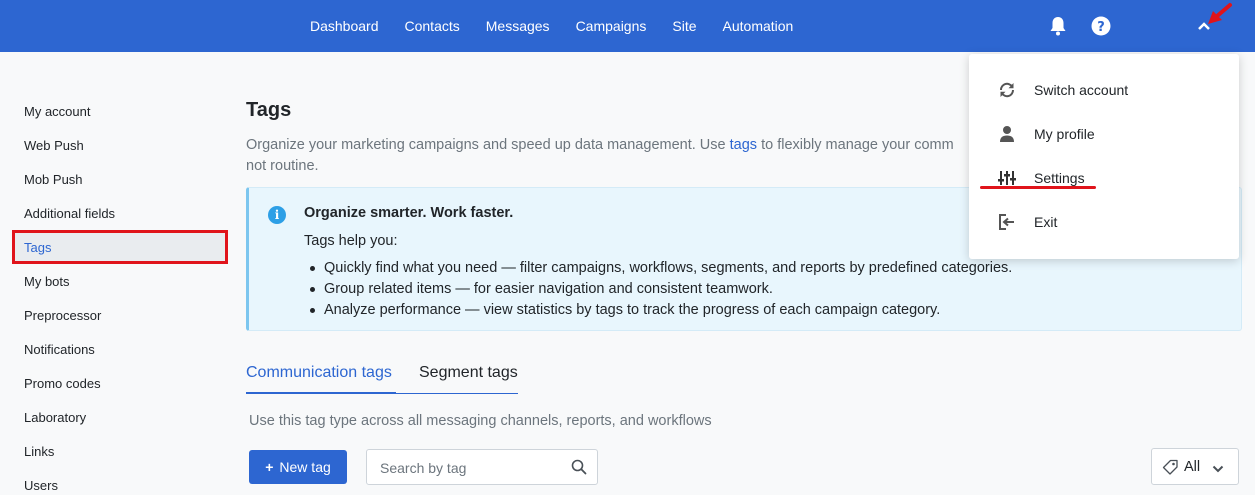  Describe the element at coordinates (120, 111) in the screenshot. I see `sidebar-item-my-account: My account` at that location.